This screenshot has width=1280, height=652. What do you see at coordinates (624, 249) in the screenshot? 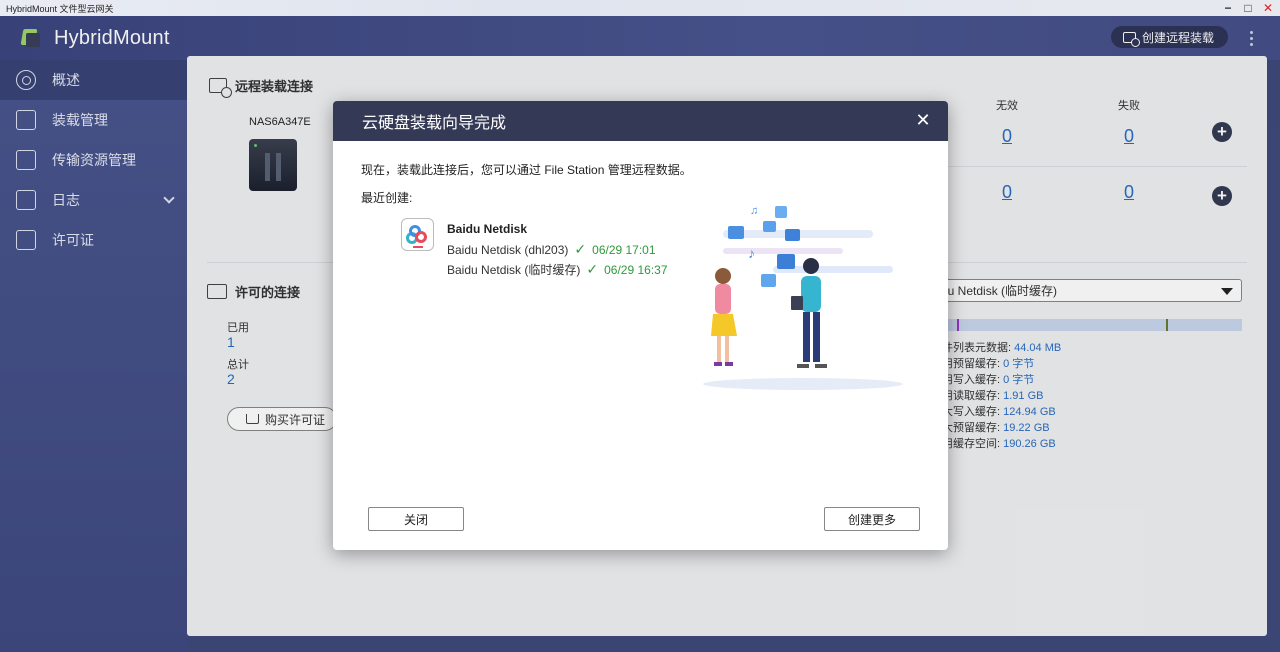
I see `entry-time: 06/29 17:01` at bounding box center [624, 249].